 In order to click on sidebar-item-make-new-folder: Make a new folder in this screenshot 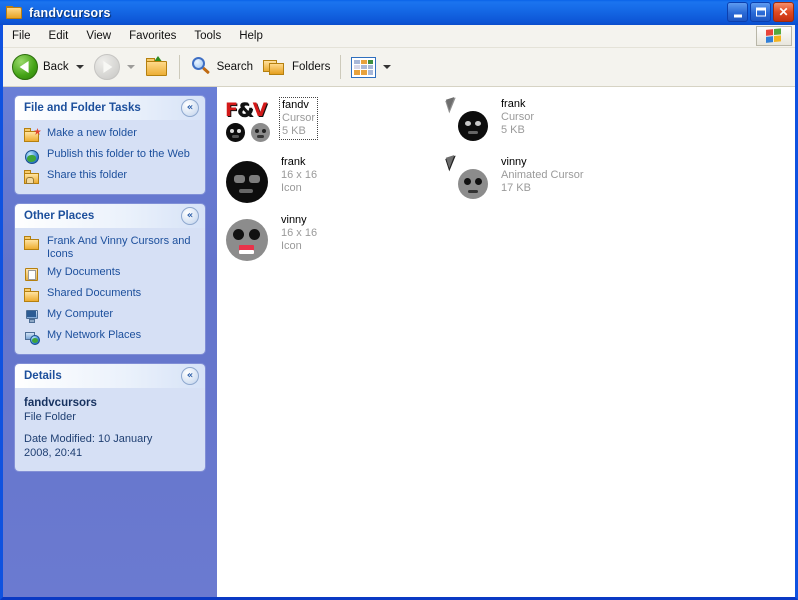, I will do `click(110, 135)`.